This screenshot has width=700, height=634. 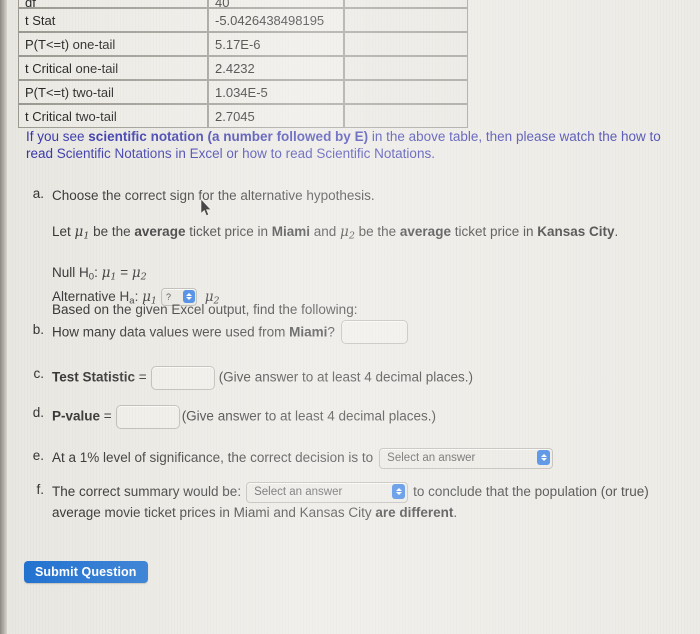 I want to click on page-left-edge, so click(x=3, y=317).